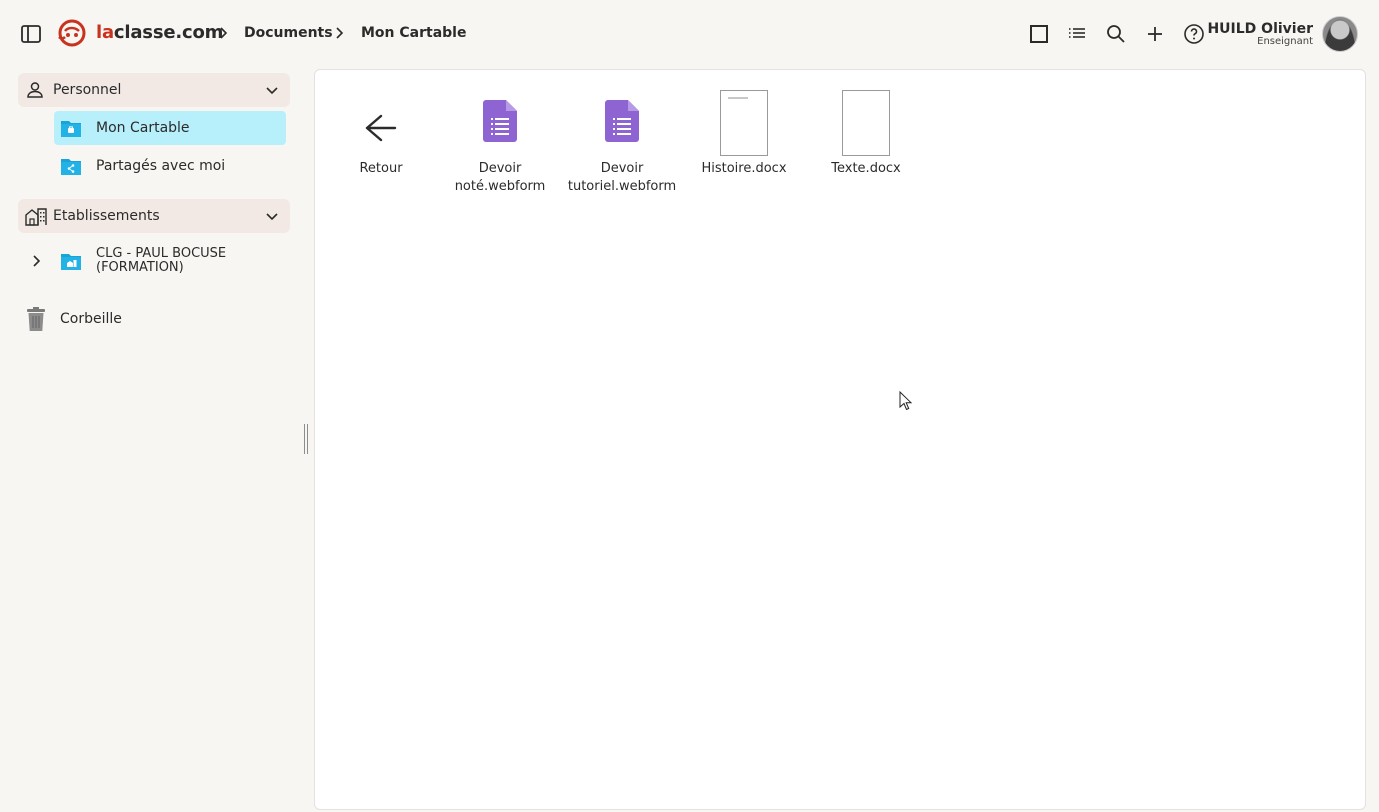 The image size is (1379, 812). I want to click on laclasse-logo-icon, so click(72, 33).